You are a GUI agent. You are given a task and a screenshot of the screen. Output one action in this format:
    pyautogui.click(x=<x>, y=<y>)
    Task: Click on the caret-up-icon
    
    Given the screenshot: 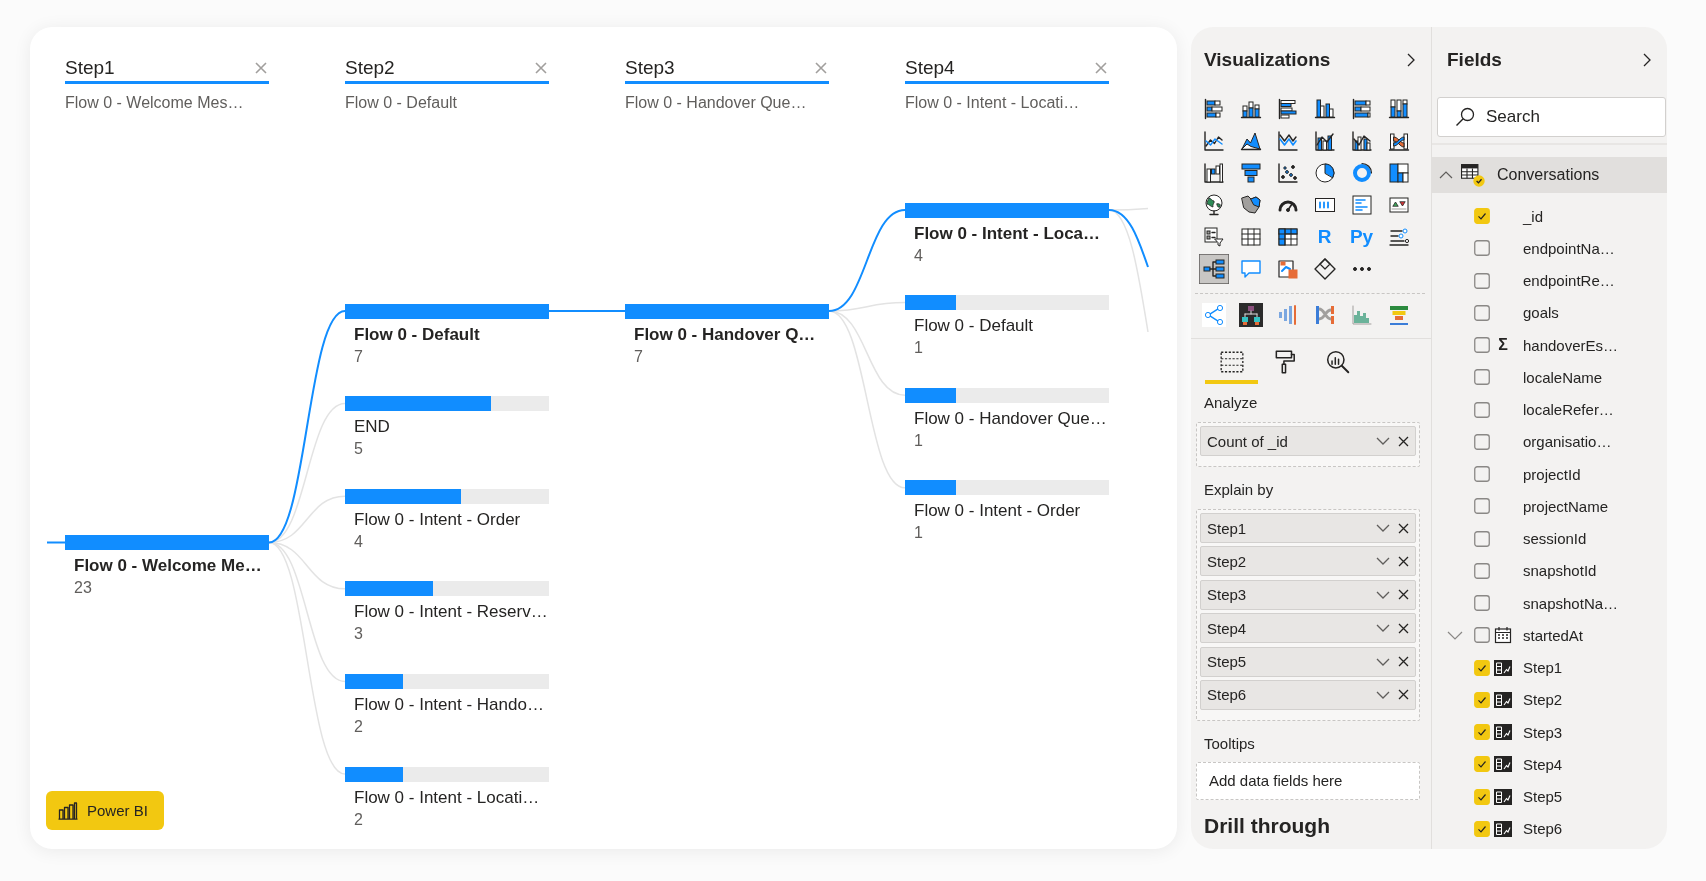 What is the action you would take?
    pyautogui.click(x=1446, y=175)
    